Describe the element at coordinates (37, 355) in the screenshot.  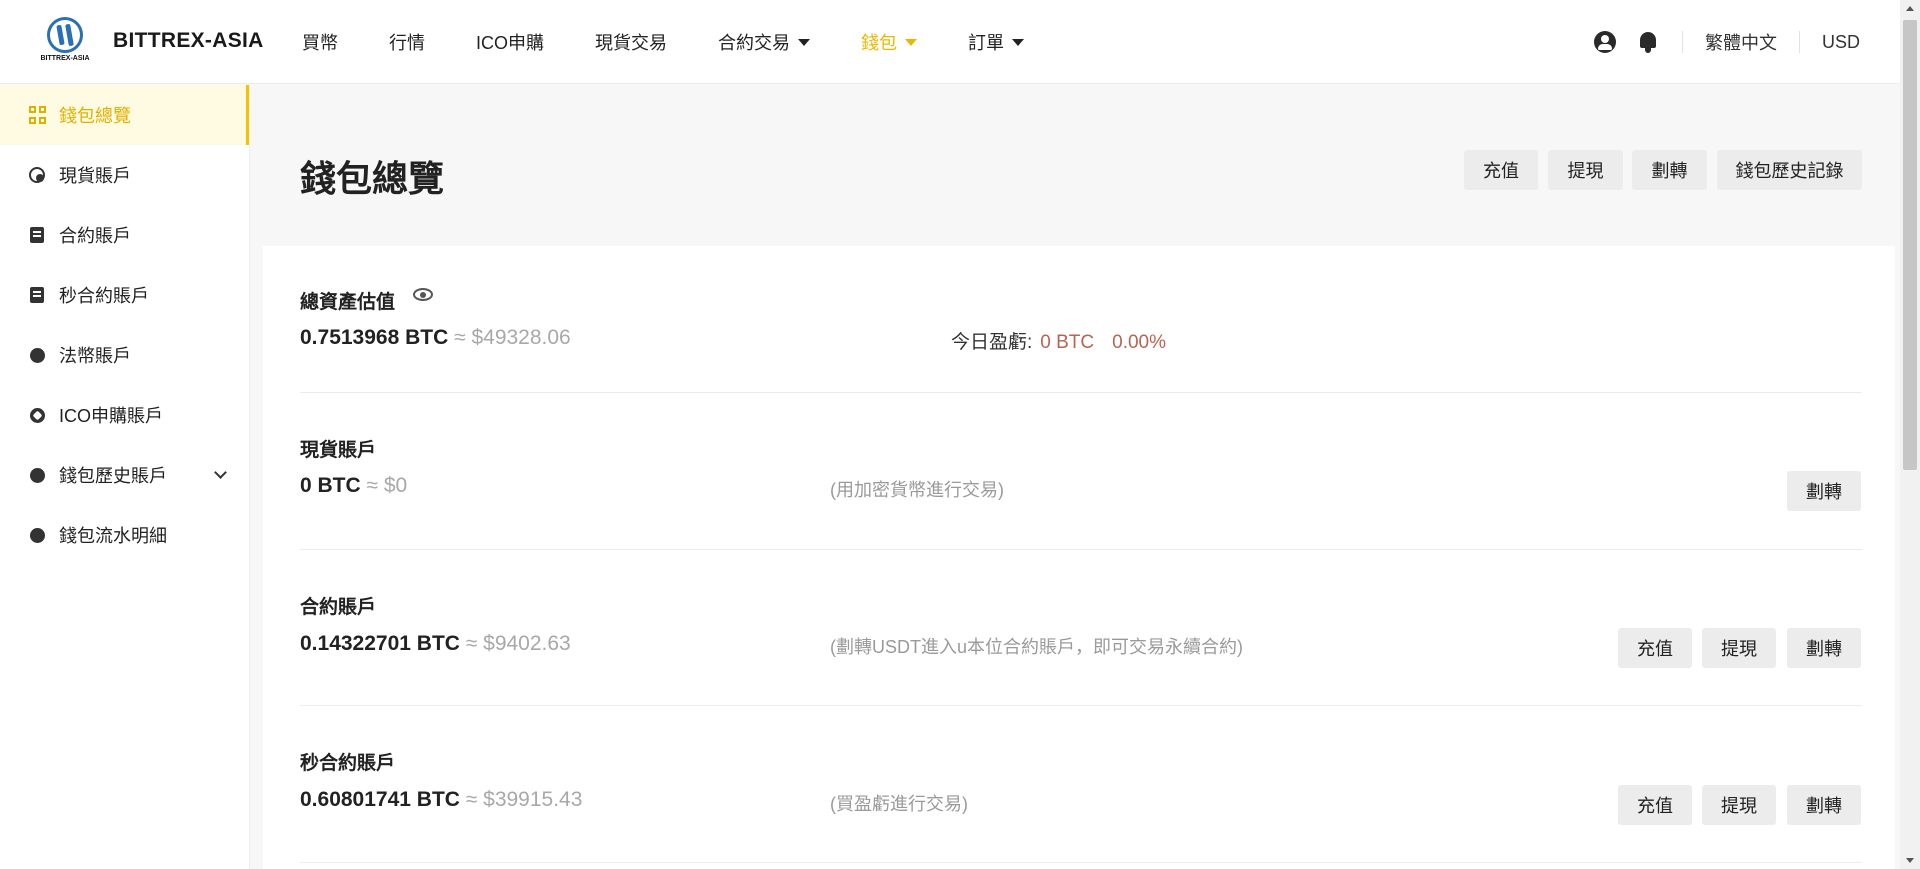
I see `fiat-coin-icon` at that location.